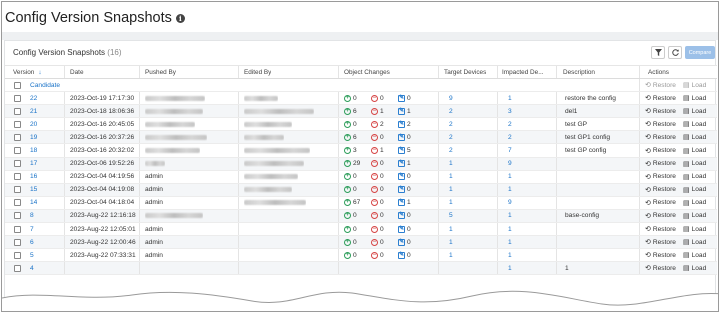 Image resolution: width=720 pixels, height=313 pixels. What do you see at coordinates (33, 203) in the screenshot?
I see `version-link: 14` at bounding box center [33, 203].